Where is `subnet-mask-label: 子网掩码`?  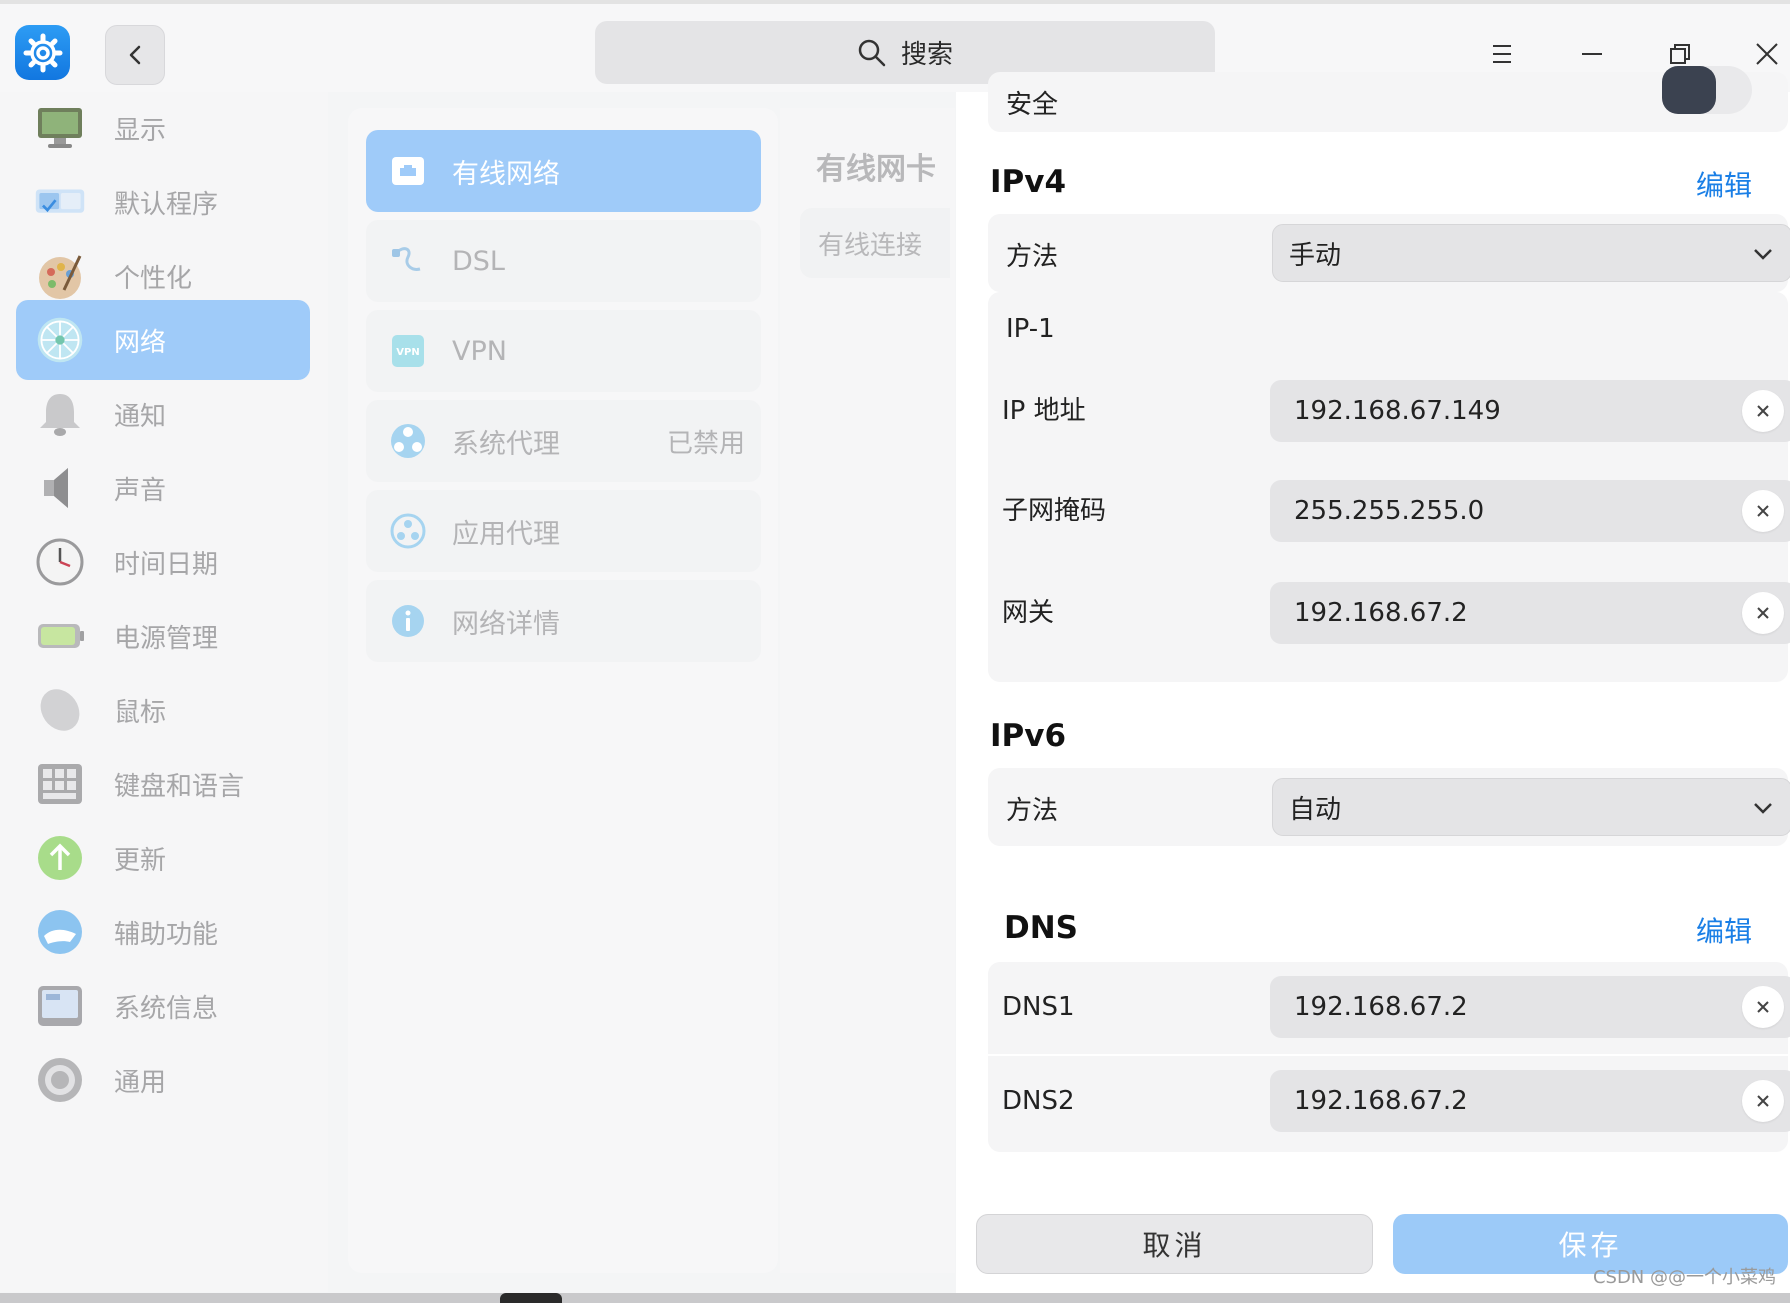 subnet-mask-label: 子网掩码 is located at coordinates (1054, 511).